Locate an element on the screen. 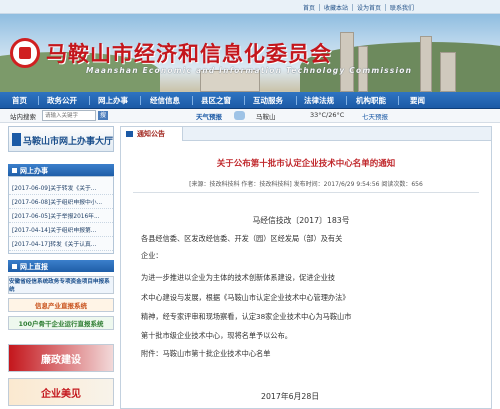  article-line: 各县经信委、区发改经信委、开发（园）区经发局（部）及有关 is located at coordinates (242, 238).